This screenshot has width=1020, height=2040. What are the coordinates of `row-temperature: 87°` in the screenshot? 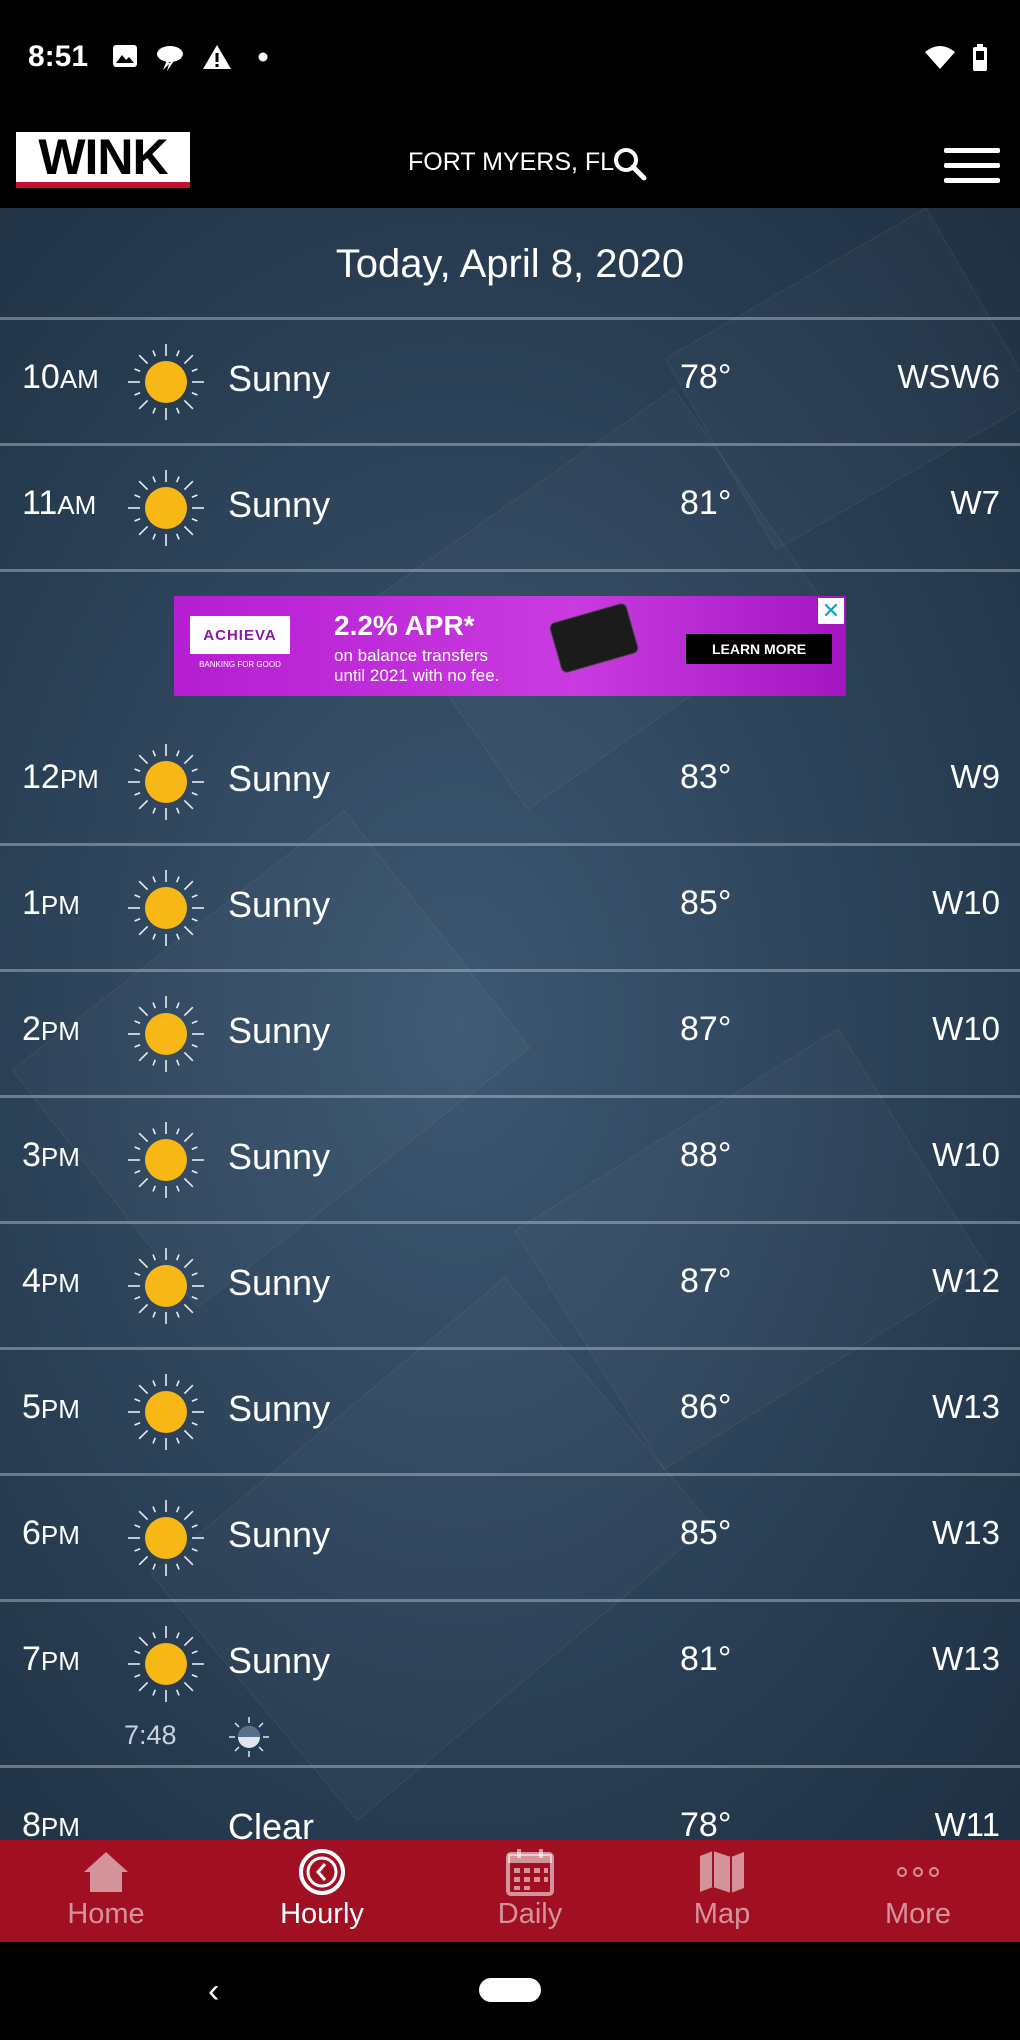 It's located at (706, 1281).